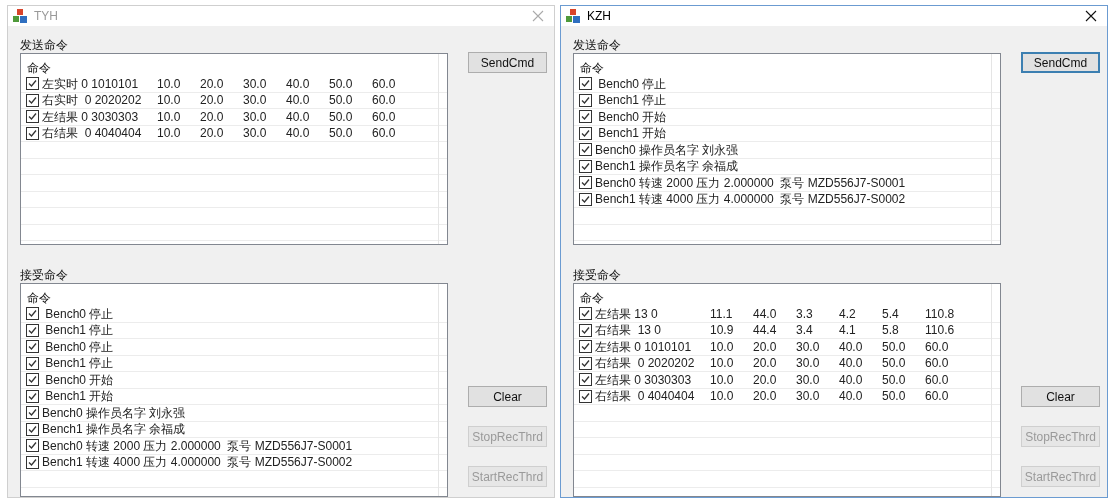  What do you see at coordinates (46, 16) in the screenshot?
I see `window-title: TYH` at bounding box center [46, 16].